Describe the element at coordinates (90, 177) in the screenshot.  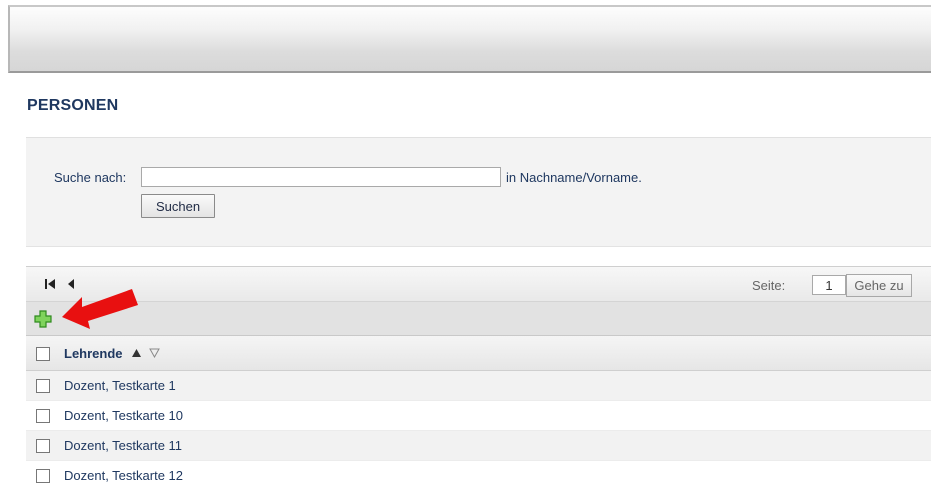
I see `search-label: Suche nach:` at that location.